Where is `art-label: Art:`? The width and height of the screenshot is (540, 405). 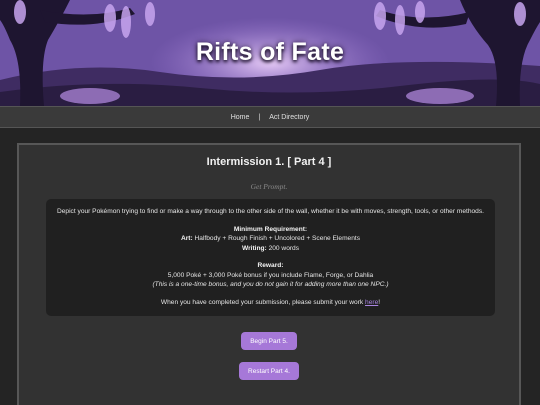
art-label: Art: is located at coordinates (186, 238).